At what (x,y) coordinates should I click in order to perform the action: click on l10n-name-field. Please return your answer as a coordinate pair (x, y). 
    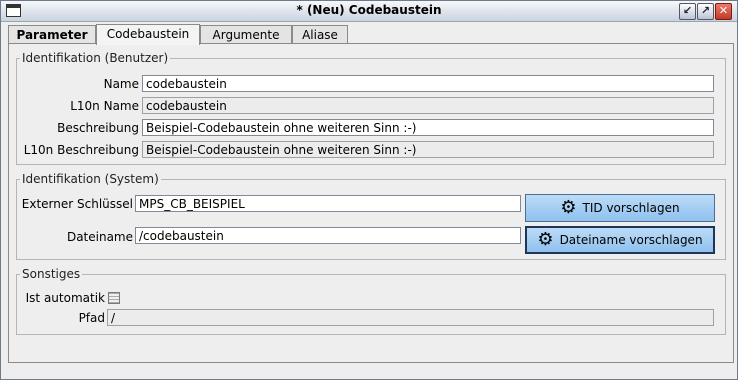
    Looking at the image, I should click on (428, 105).